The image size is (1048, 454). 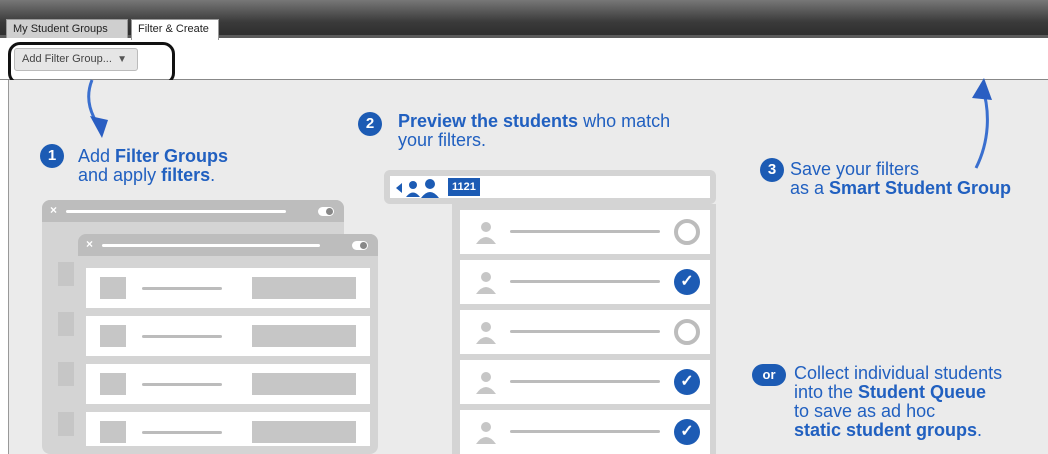 I want to click on step-2-badge: 2, so click(x=370, y=124).